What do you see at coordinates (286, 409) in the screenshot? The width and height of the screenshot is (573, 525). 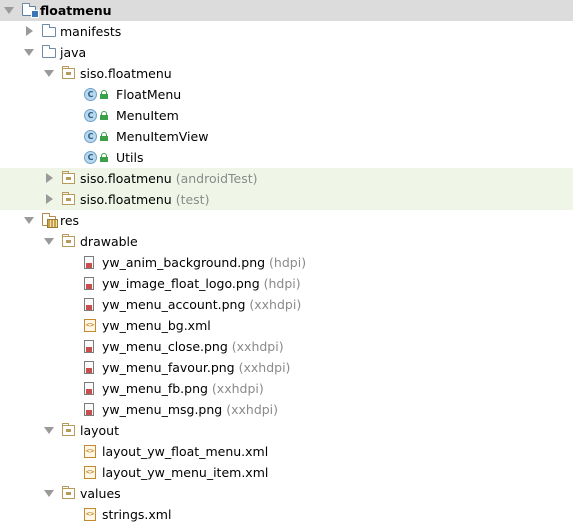 I see `tree-row-d8: yw_menu_msg.png (xxhdpi)` at bounding box center [286, 409].